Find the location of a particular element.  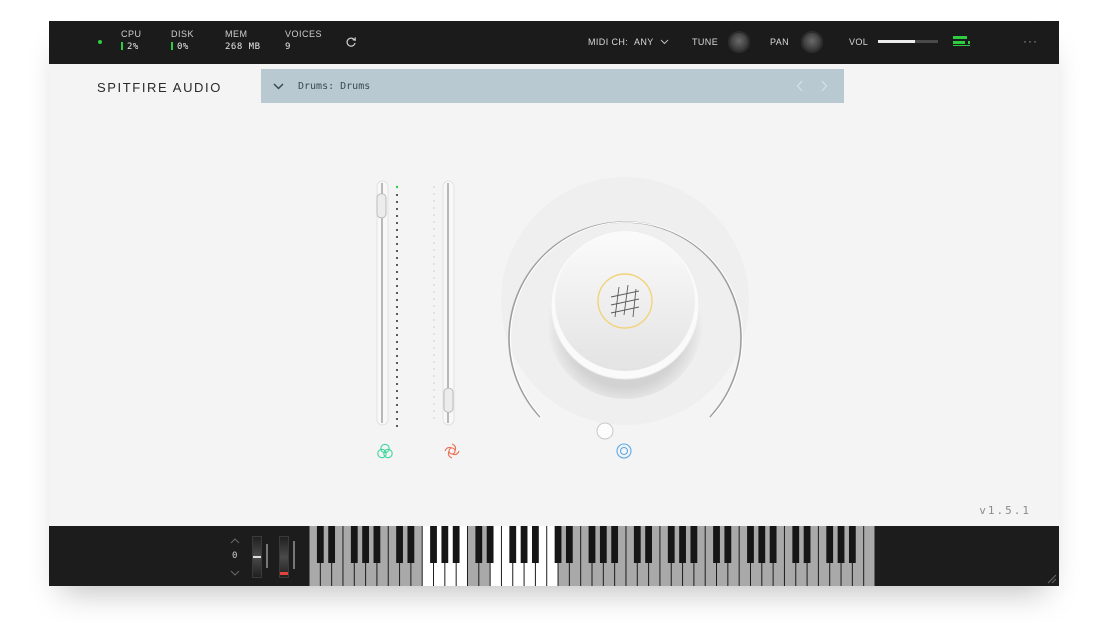

mod-wheel-marker is located at coordinates (284, 573).